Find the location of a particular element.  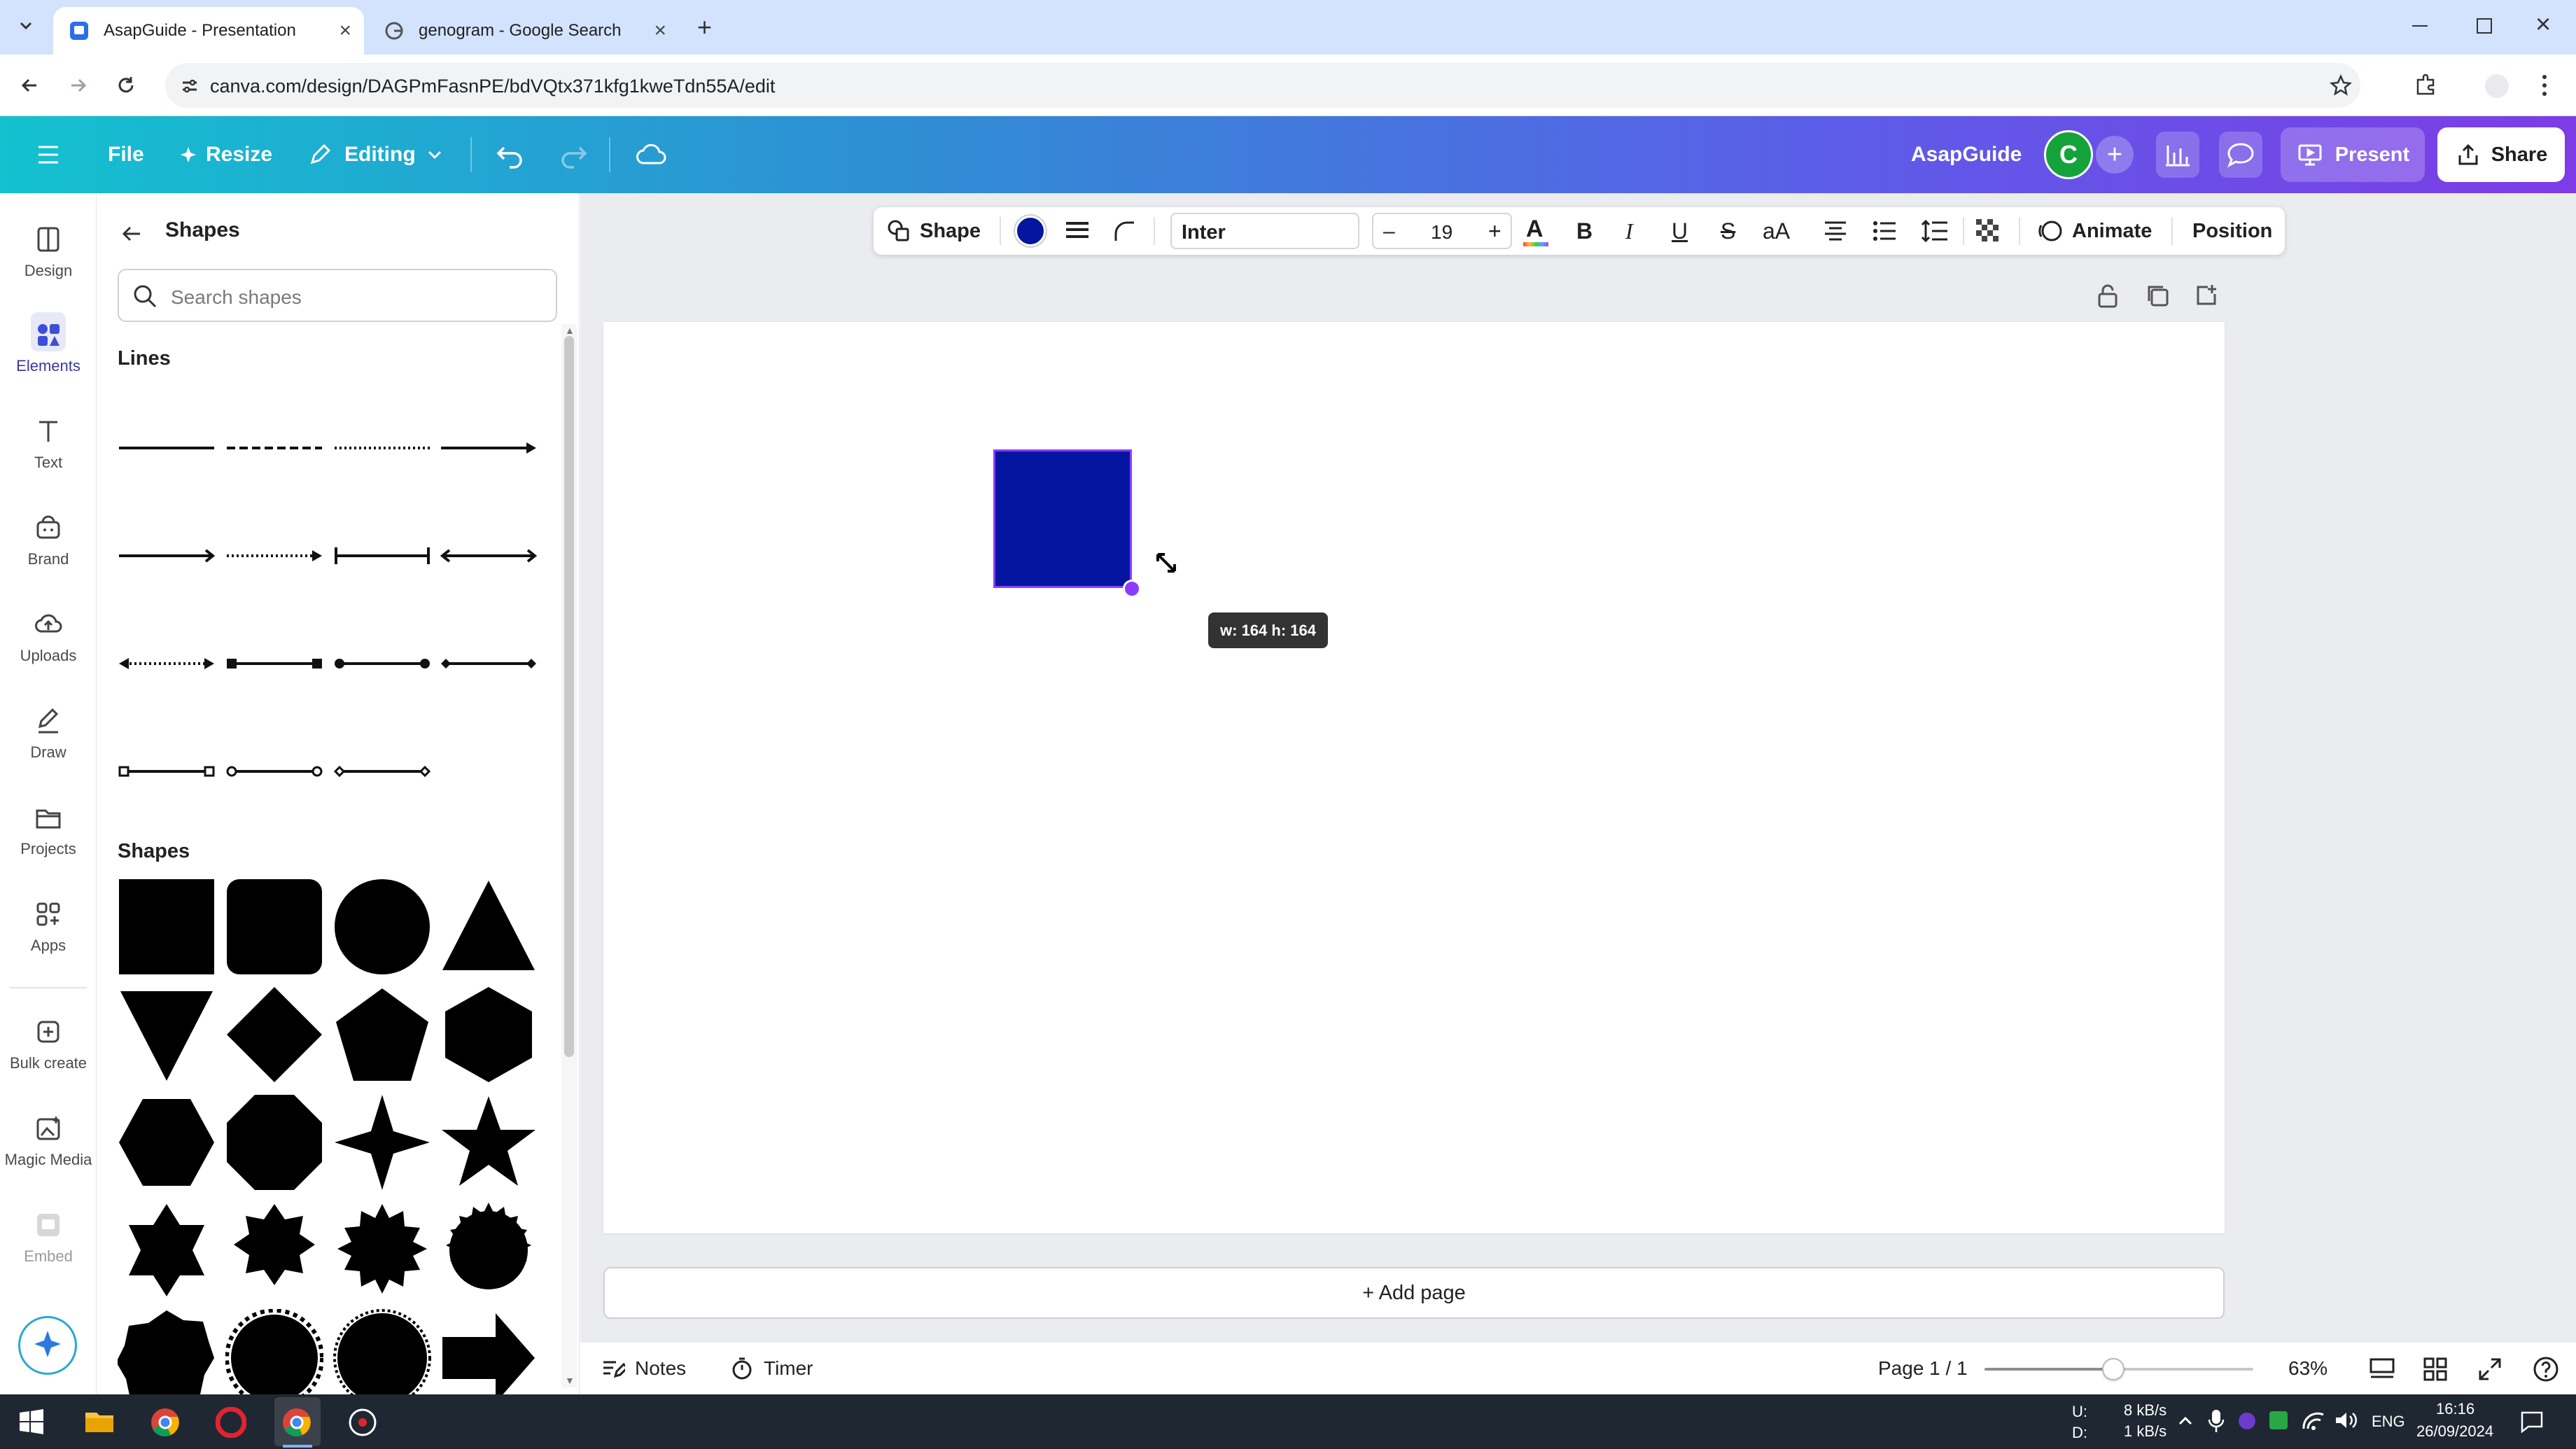

shape-heptagon-star is located at coordinates (167, 1351).